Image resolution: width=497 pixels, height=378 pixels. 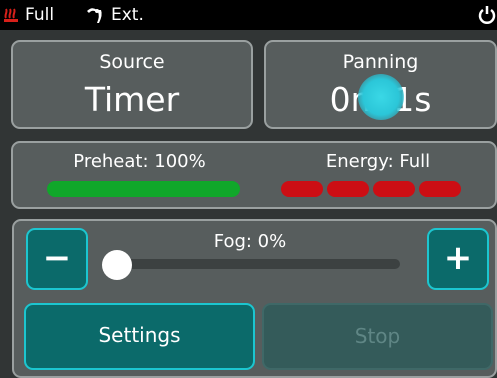 What do you see at coordinates (380, 62) in the screenshot?
I see `running-label: Panning` at bounding box center [380, 62].